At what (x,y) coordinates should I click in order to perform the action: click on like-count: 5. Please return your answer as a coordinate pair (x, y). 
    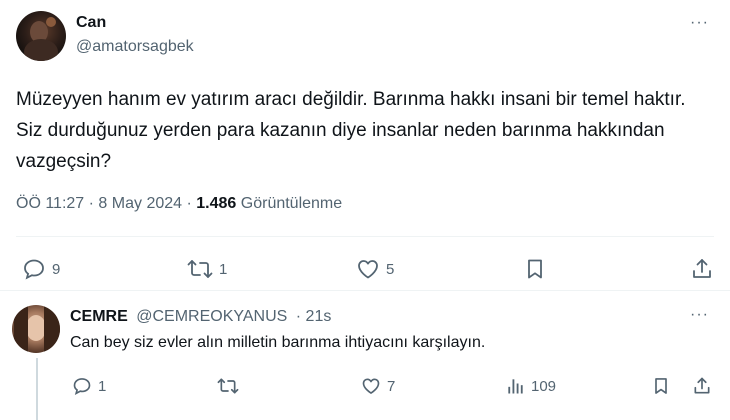
    Looking at the image, I should click on (390, 269).